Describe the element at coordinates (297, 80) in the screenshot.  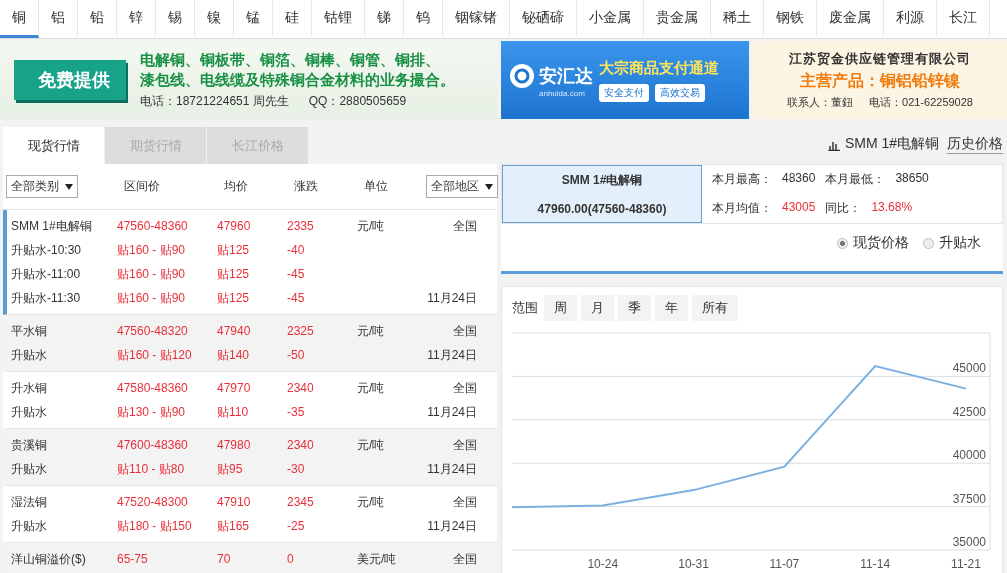
I see `ad-text: 漆包线、电线缆及特殊铜合金材料的业务撮合。` at that location.